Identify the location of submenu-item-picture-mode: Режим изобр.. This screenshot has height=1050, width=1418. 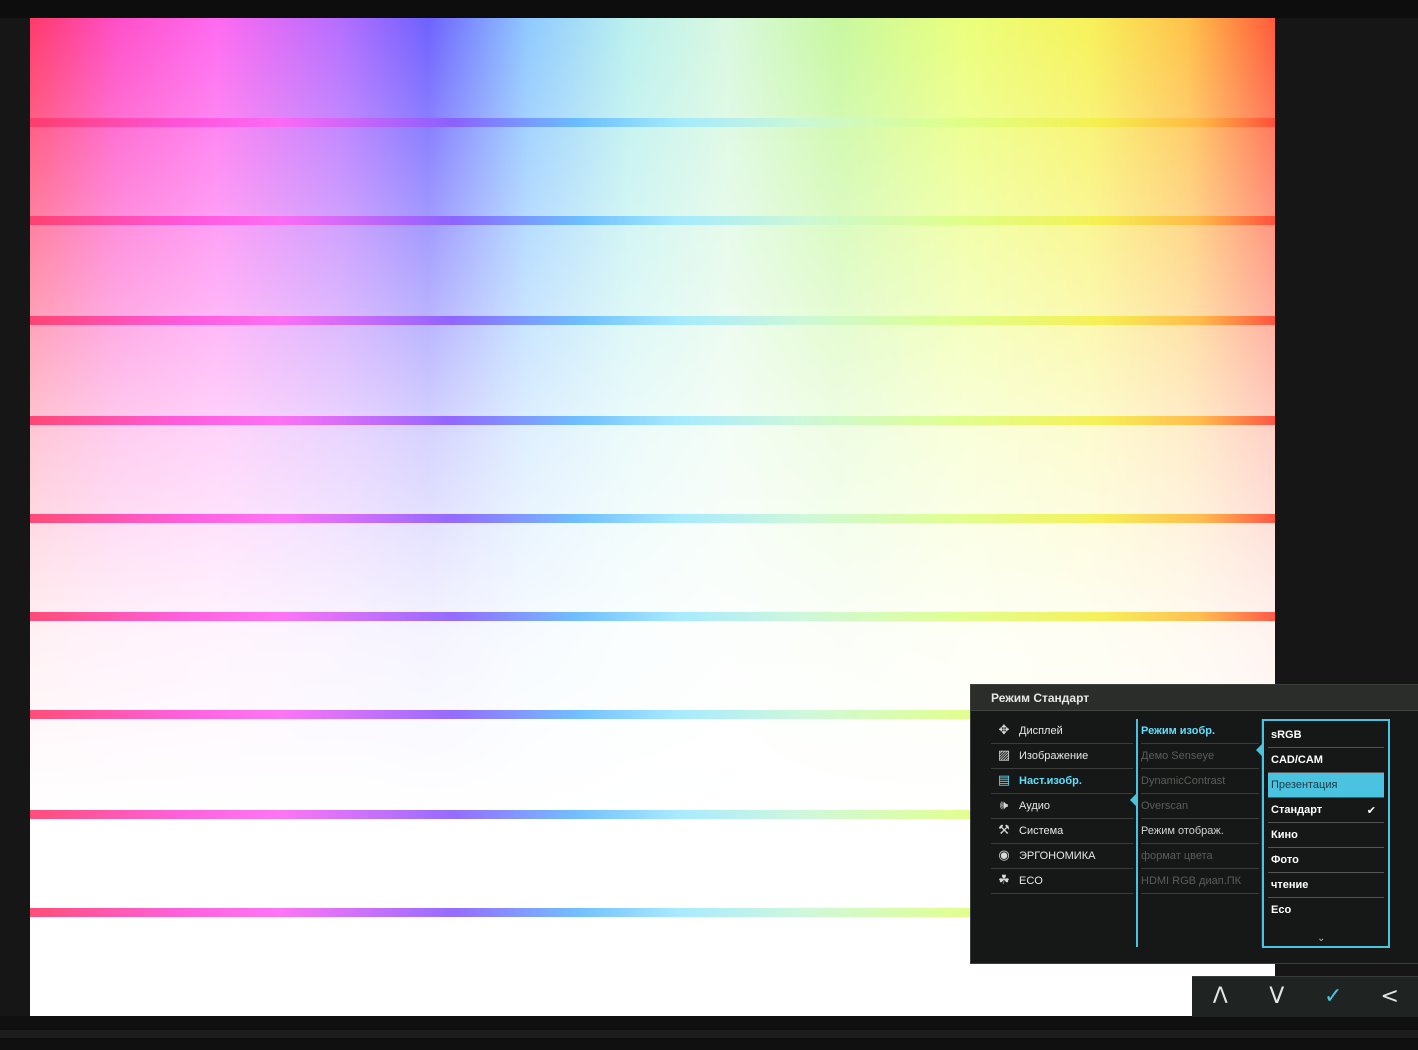
(1200, 731).